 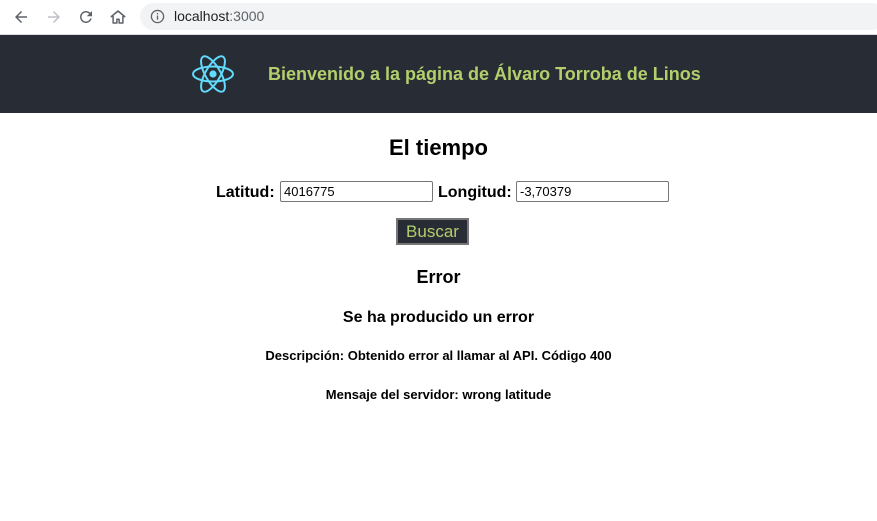 What do you see at coordinates (247, 16) in the screenshot?
I see `url-port: :3000` at bounding box center [247, 16].